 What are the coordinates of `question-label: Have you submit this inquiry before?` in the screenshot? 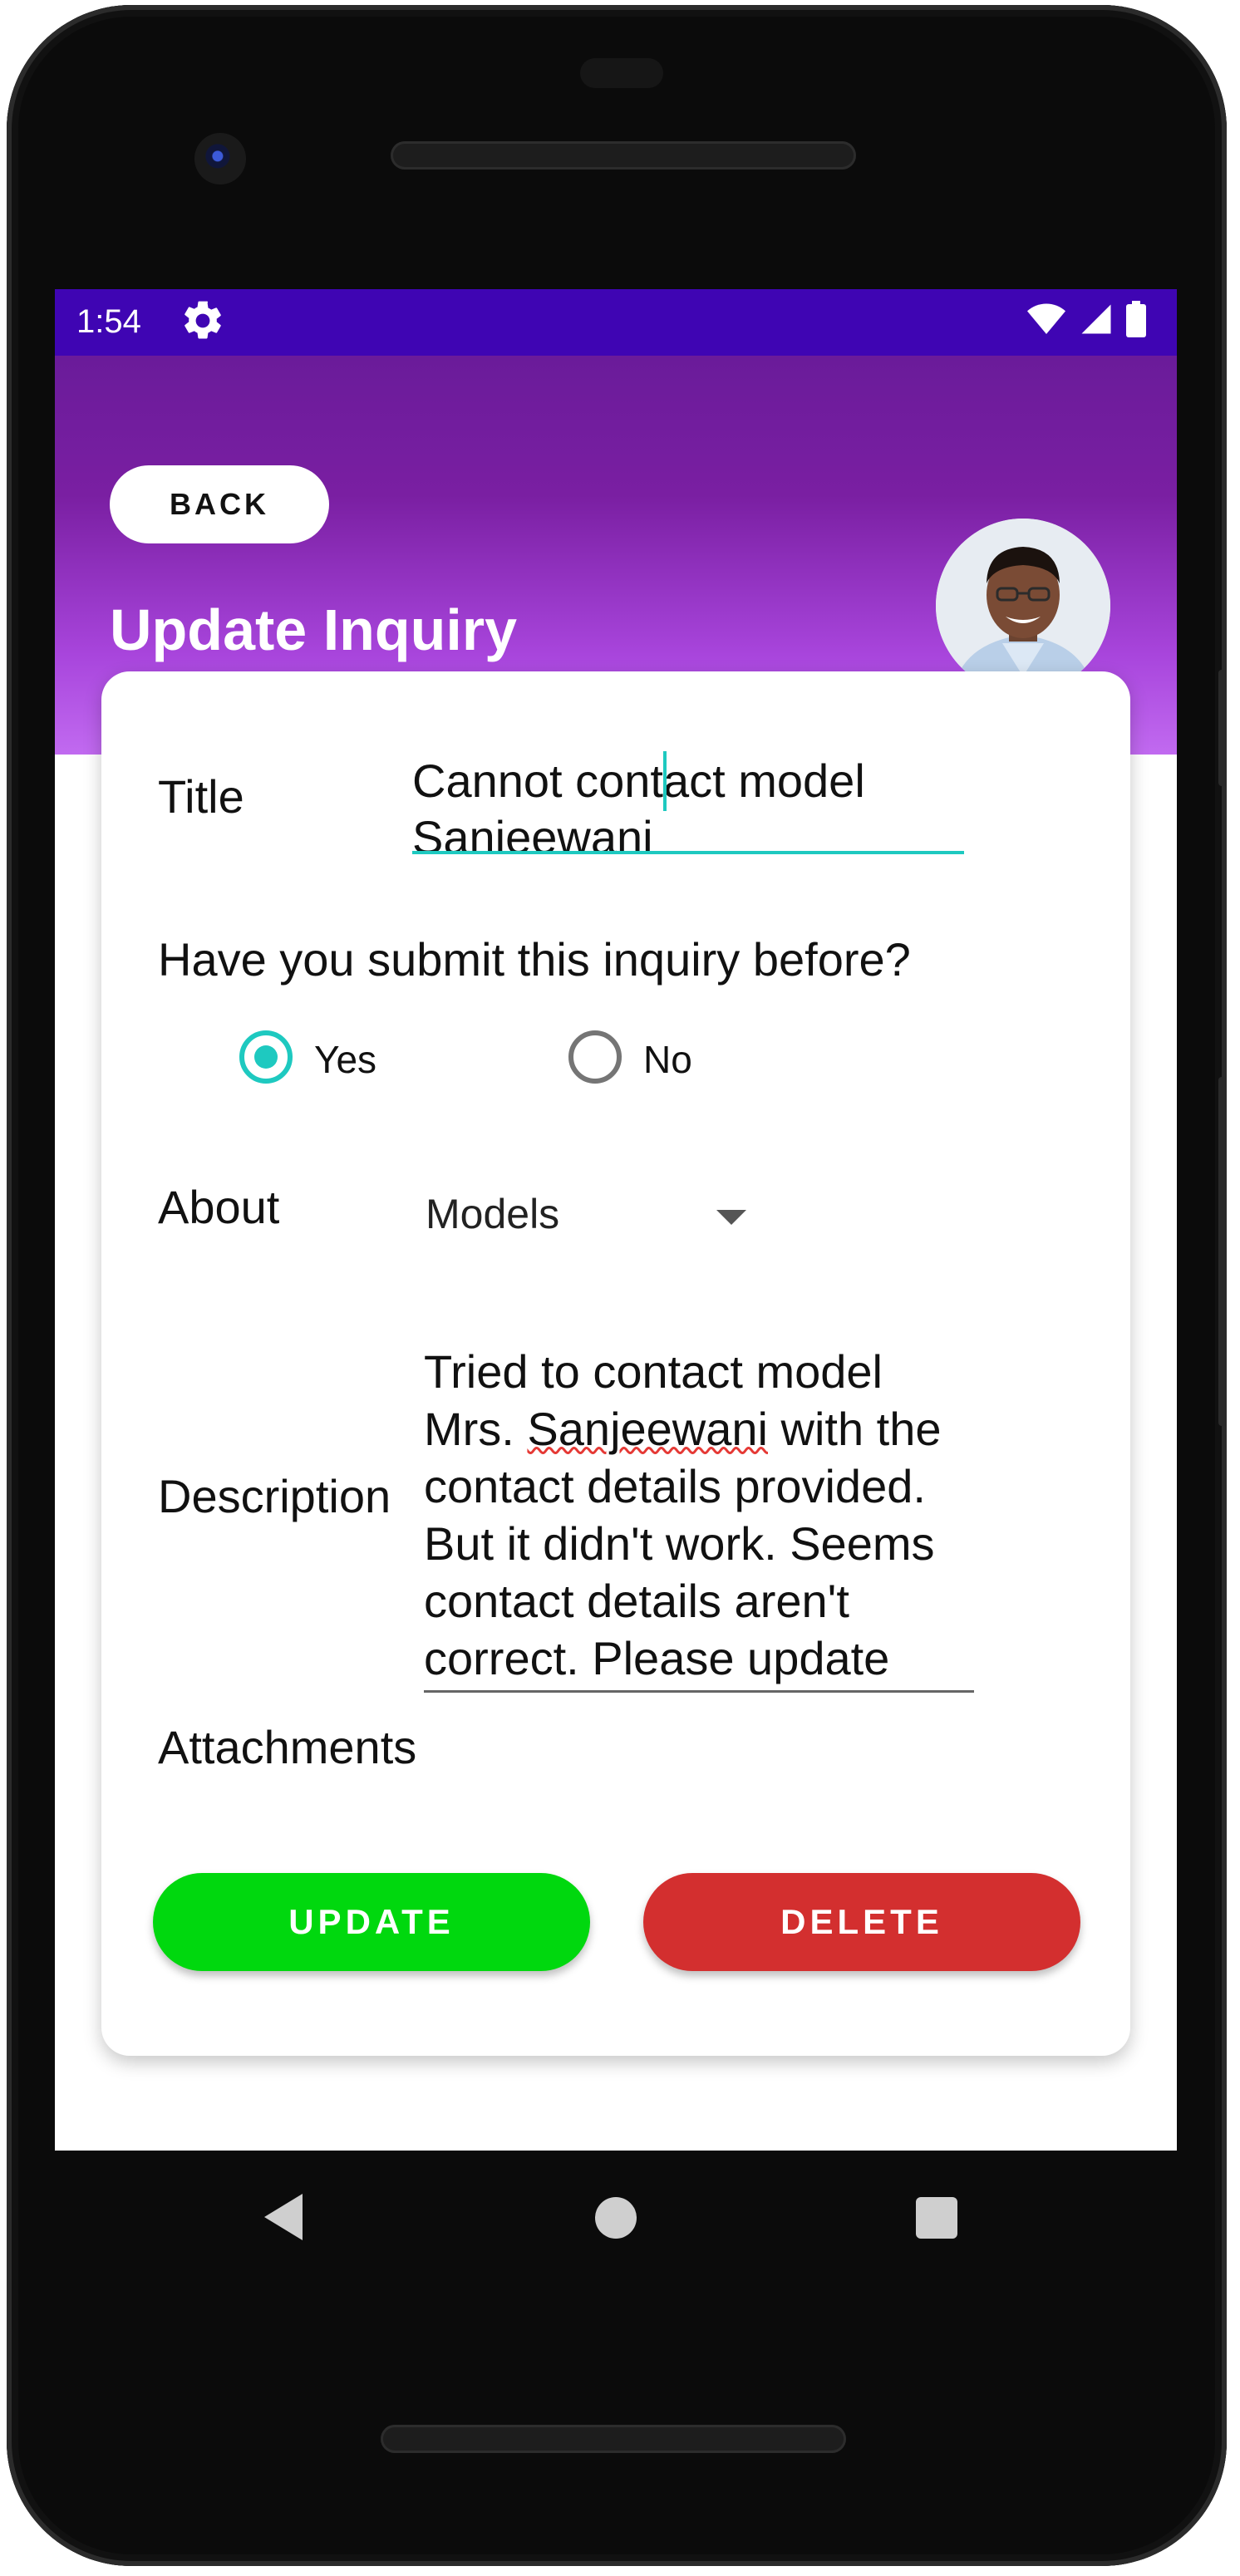 It's located at (534, 959).